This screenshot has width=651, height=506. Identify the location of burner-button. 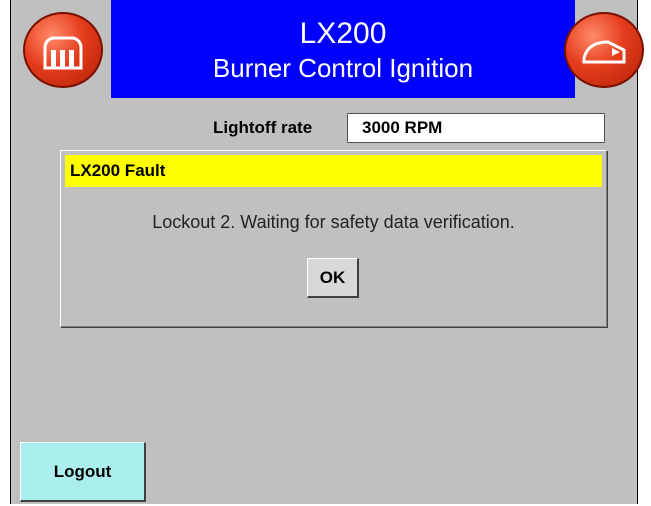
(604, 50).